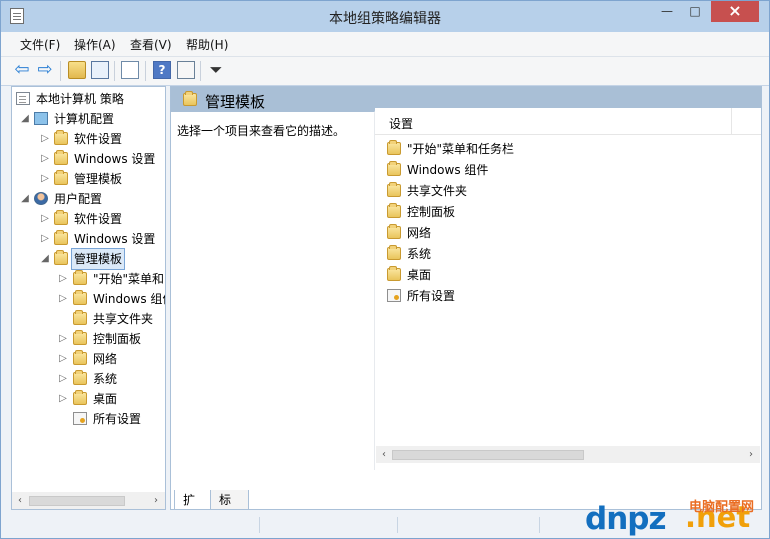 Image resolution: width=770 pixels, height=539 pixels. Describe the element at coordinates (123, 319) in the screenshot. I see `tree-label: 共享文件夹` at that location.